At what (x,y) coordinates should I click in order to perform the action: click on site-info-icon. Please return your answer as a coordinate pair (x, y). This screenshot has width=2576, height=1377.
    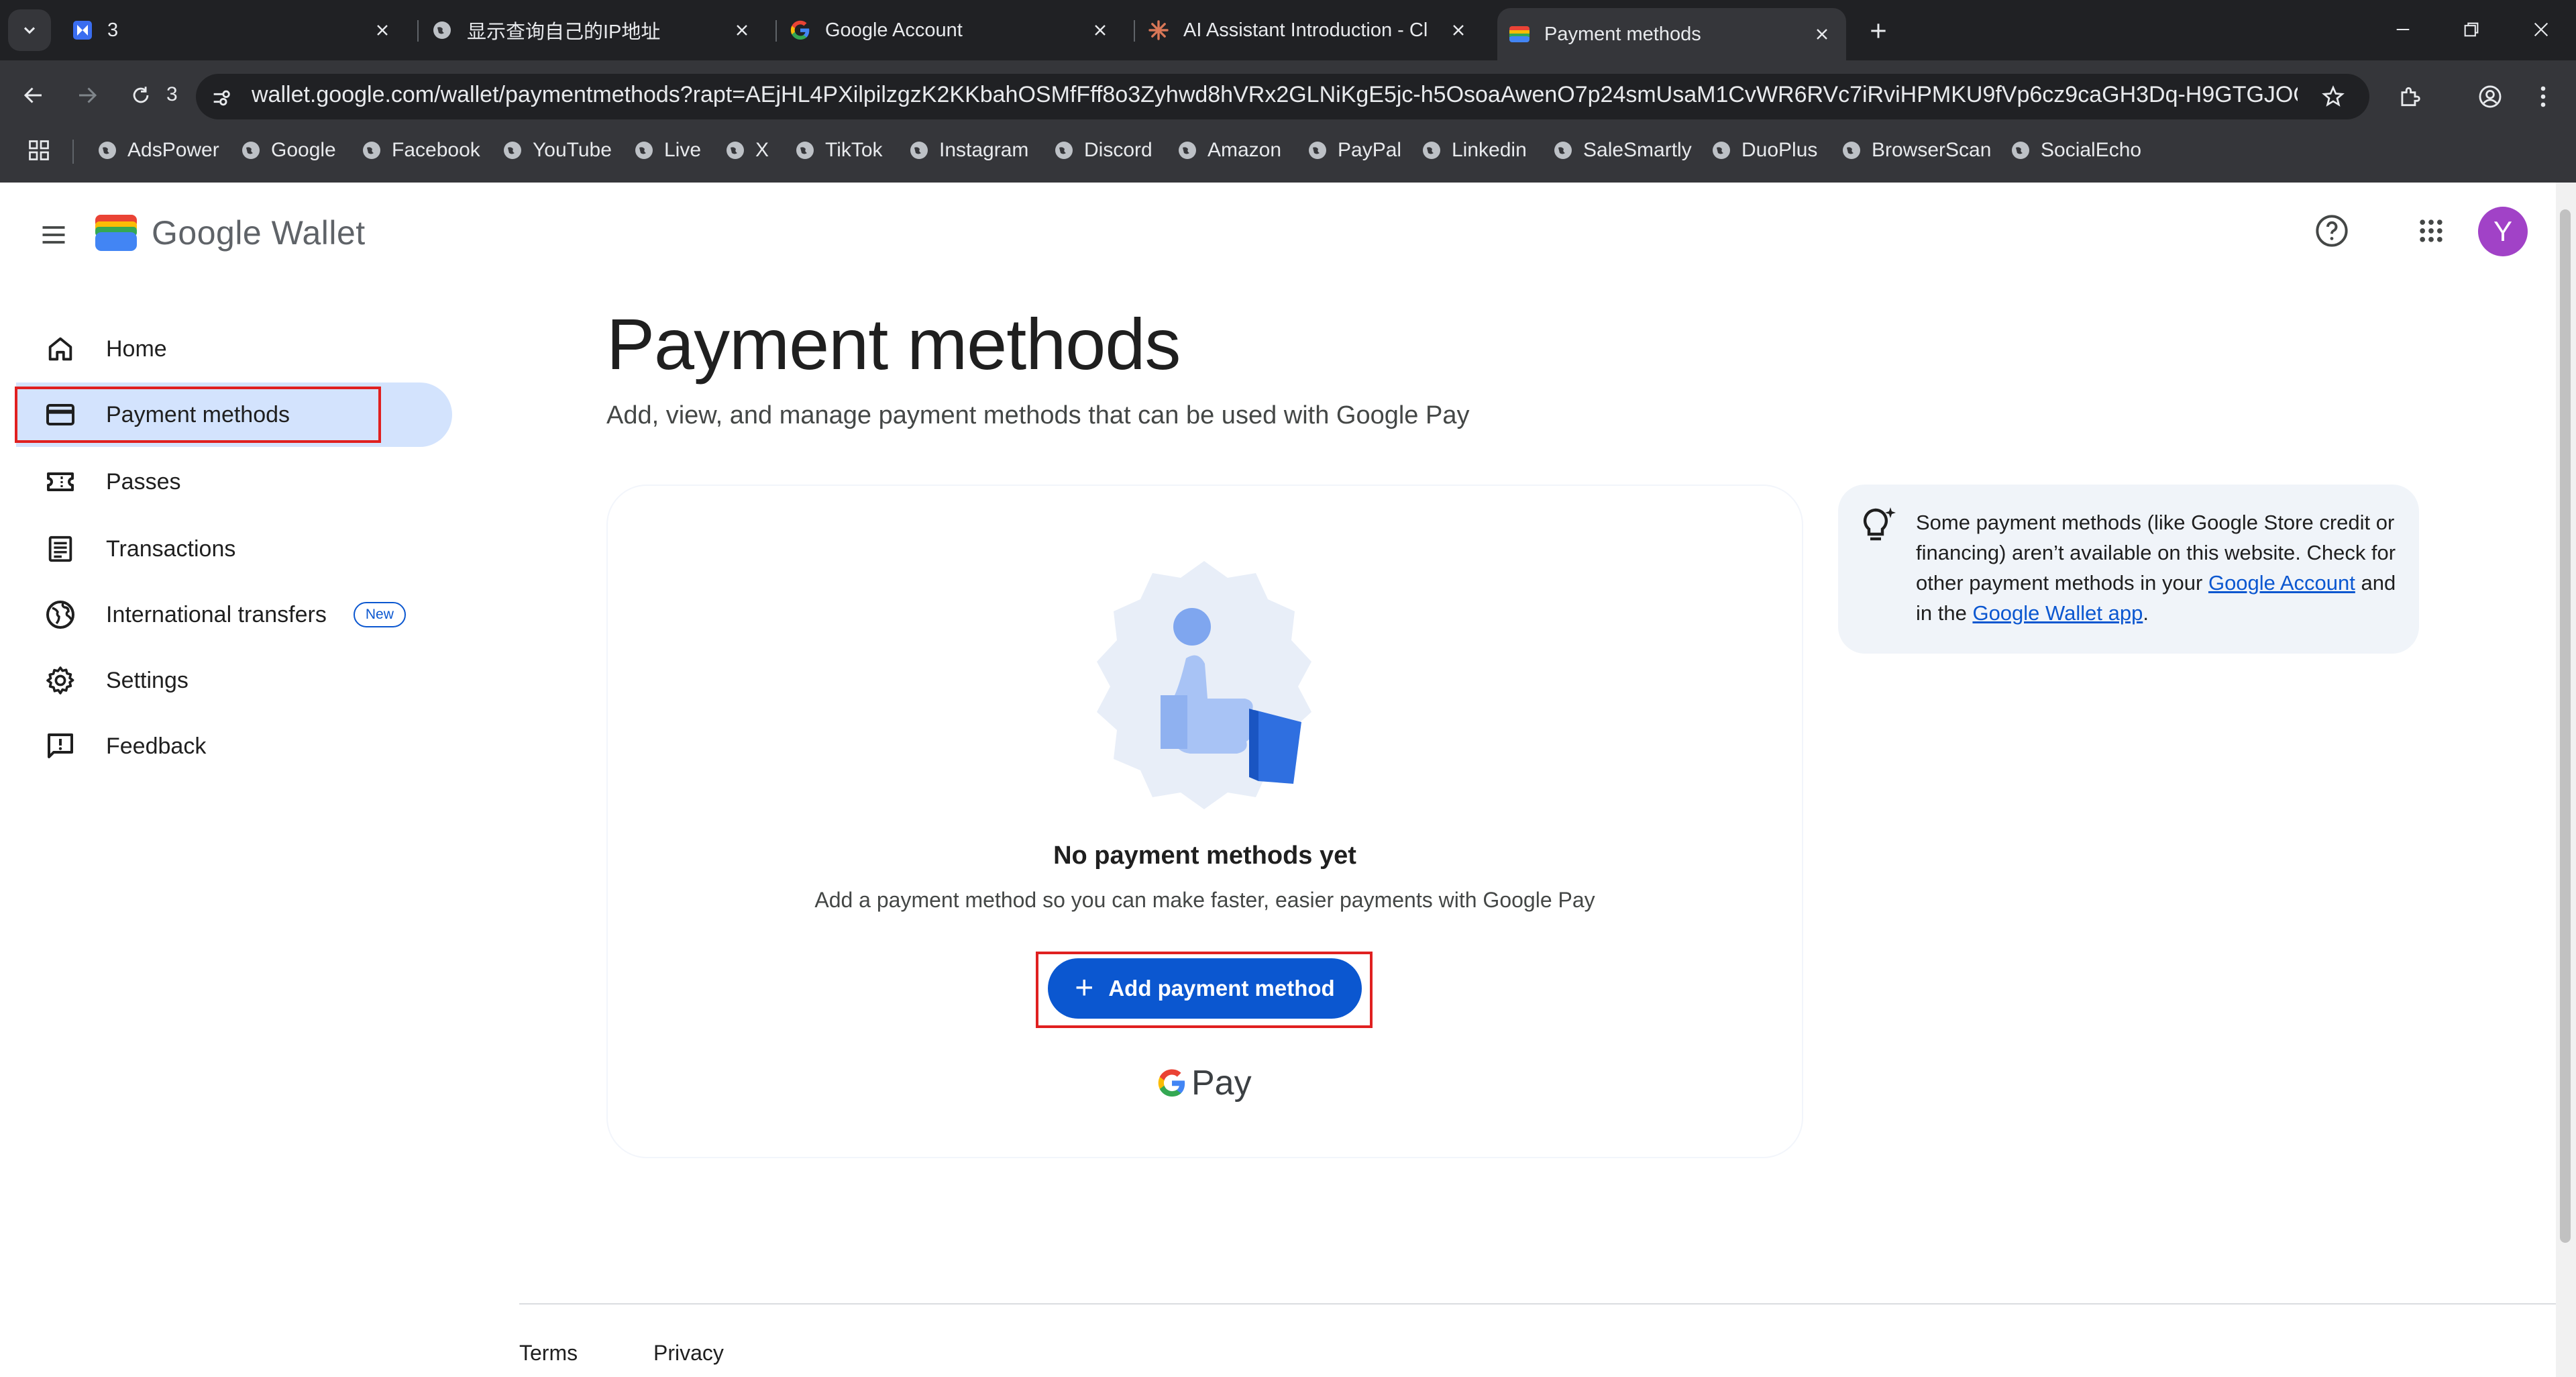
    Looking at the image, I should click on (221, 98).